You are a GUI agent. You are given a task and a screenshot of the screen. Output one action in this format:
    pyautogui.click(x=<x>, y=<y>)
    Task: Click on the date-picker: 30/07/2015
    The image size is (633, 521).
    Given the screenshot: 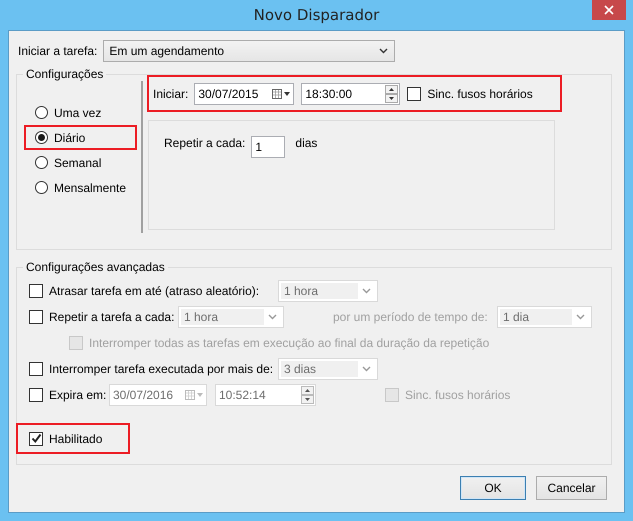 What is the action you would take?
    pyautogui.click(x=244, y=93)
    